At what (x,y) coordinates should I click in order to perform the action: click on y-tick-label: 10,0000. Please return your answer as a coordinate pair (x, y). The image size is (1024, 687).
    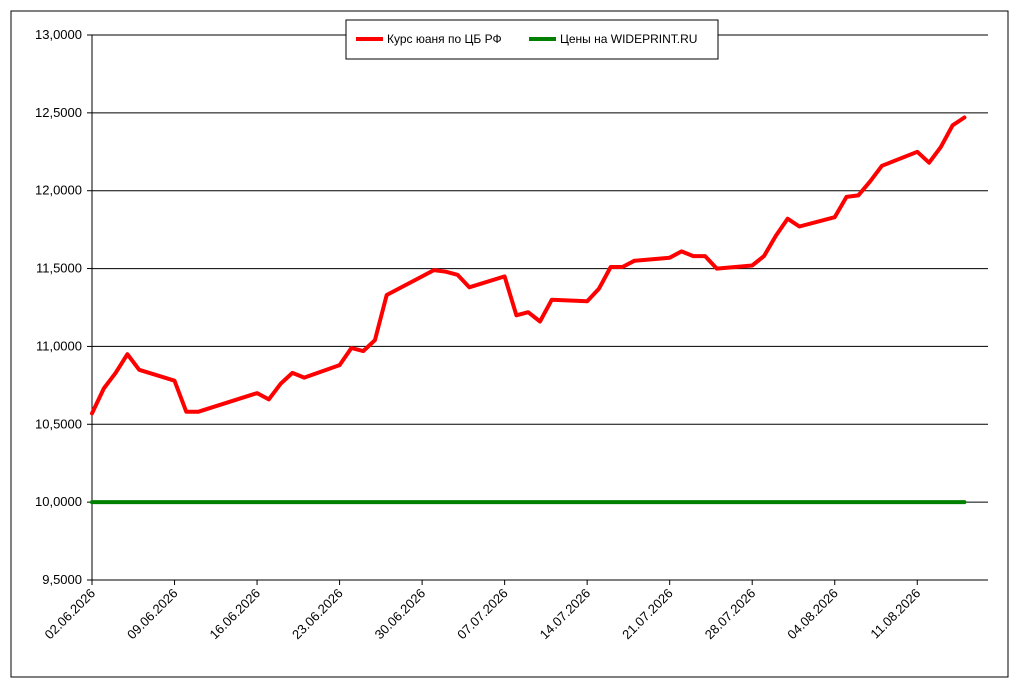
    Looking at the image, I should click on (58, 501).